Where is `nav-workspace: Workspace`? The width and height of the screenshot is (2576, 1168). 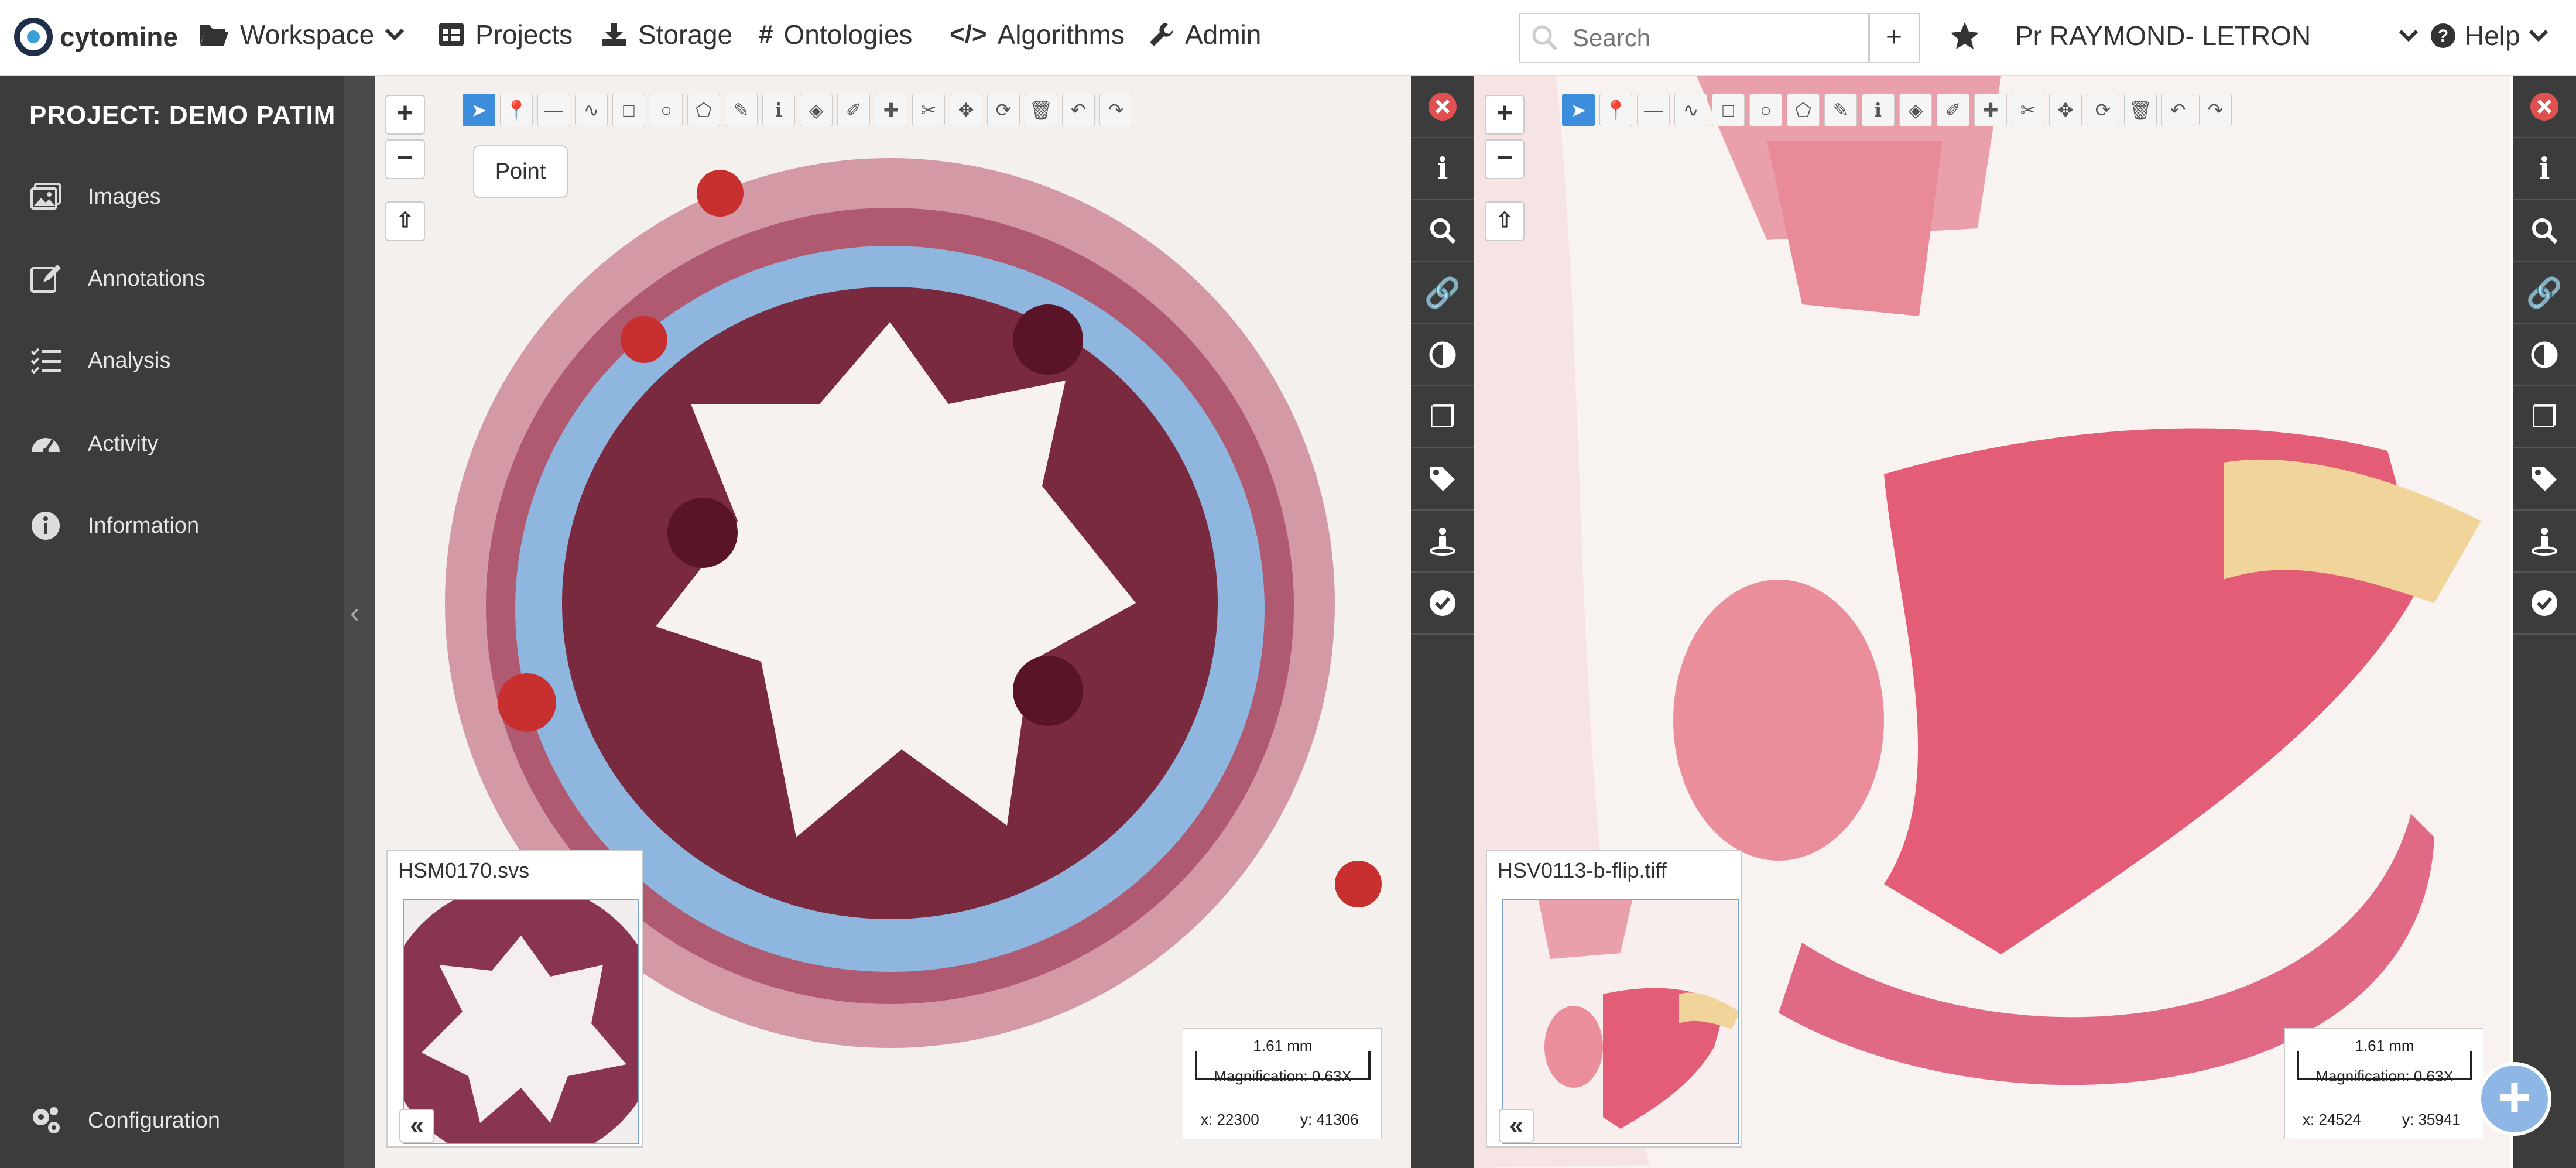
nav-workspace: Workspace is located at coordinates (302, 34).